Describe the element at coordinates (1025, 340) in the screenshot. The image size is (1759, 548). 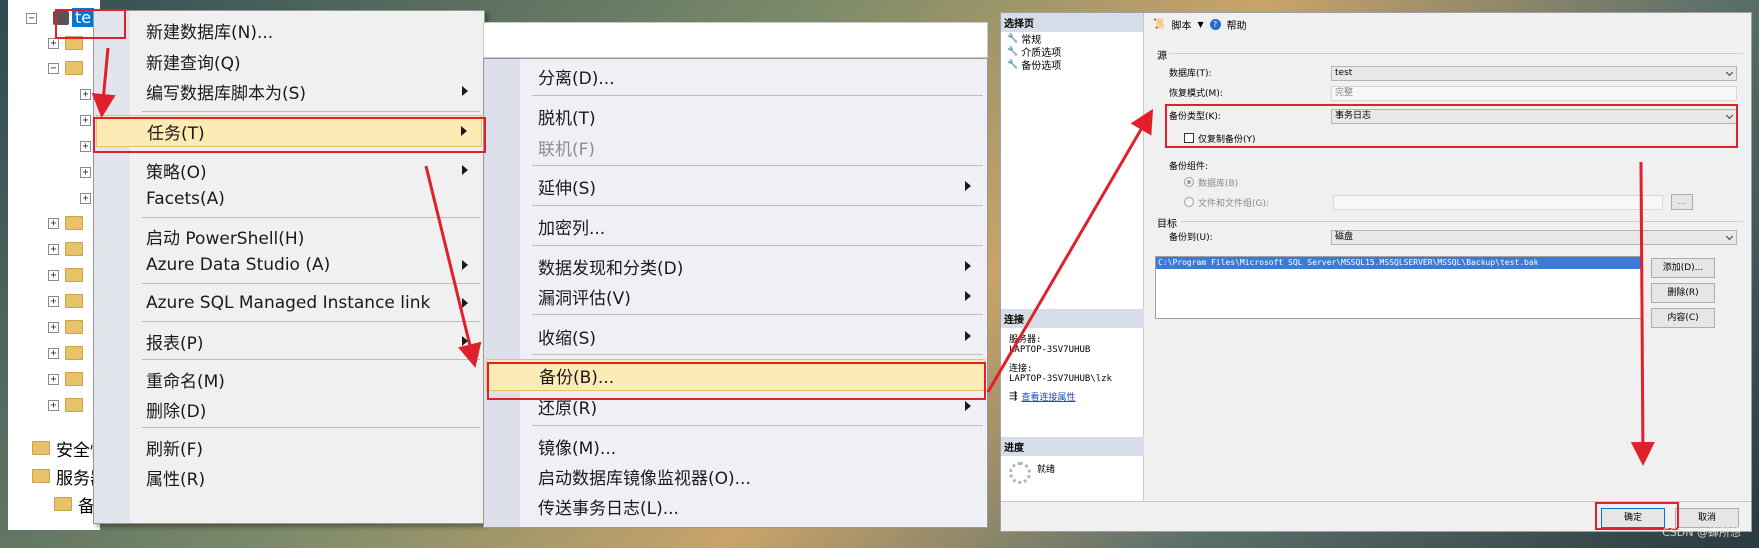
I see `server-label: 服务器:` at that location.